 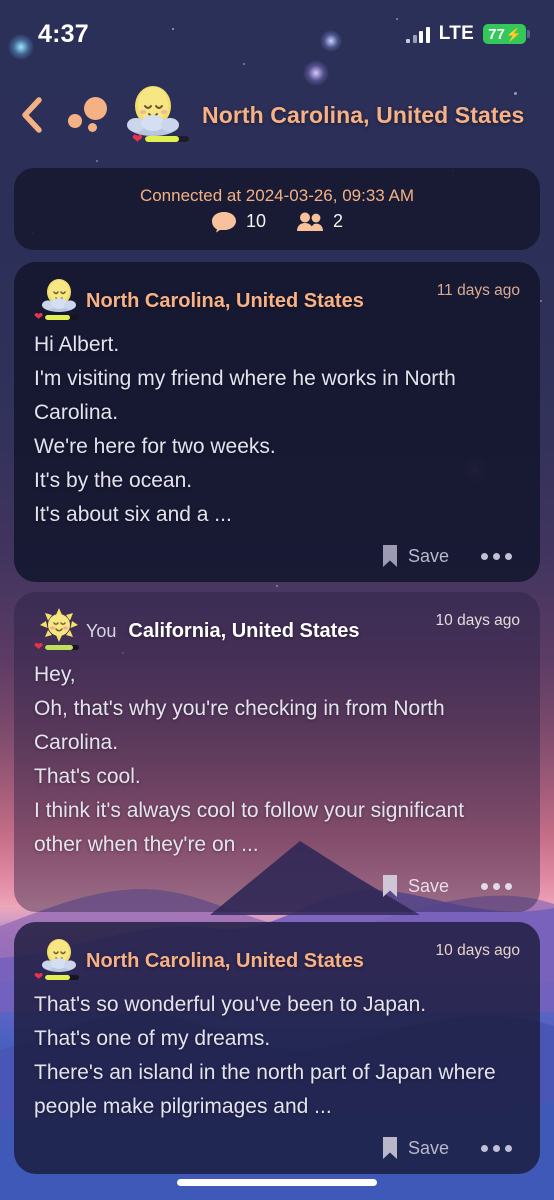 I want to click on connected-at-label: Connected at 2024-03-26, 09:33 AM, so click(x=277, y=195).